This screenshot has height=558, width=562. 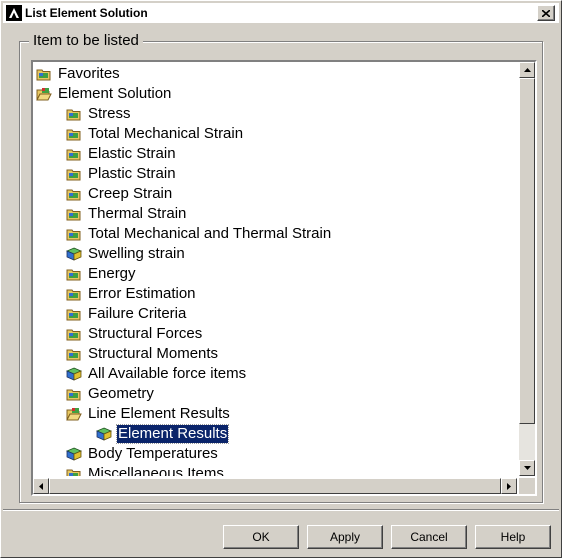 What do you see at coordinates (132, 153) in the screenshot?
I see `tree-item-label: Elastic Strain` at bounding box center [132, 153].